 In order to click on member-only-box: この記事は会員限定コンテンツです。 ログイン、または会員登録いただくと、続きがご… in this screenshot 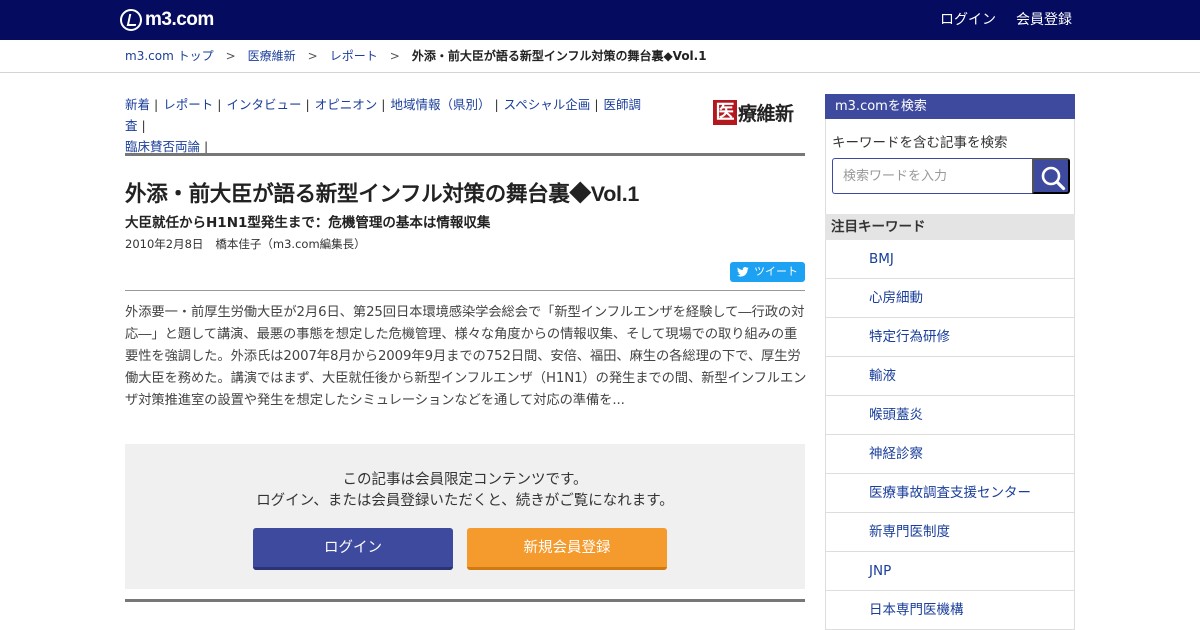, I will do `click(465, 516)`.